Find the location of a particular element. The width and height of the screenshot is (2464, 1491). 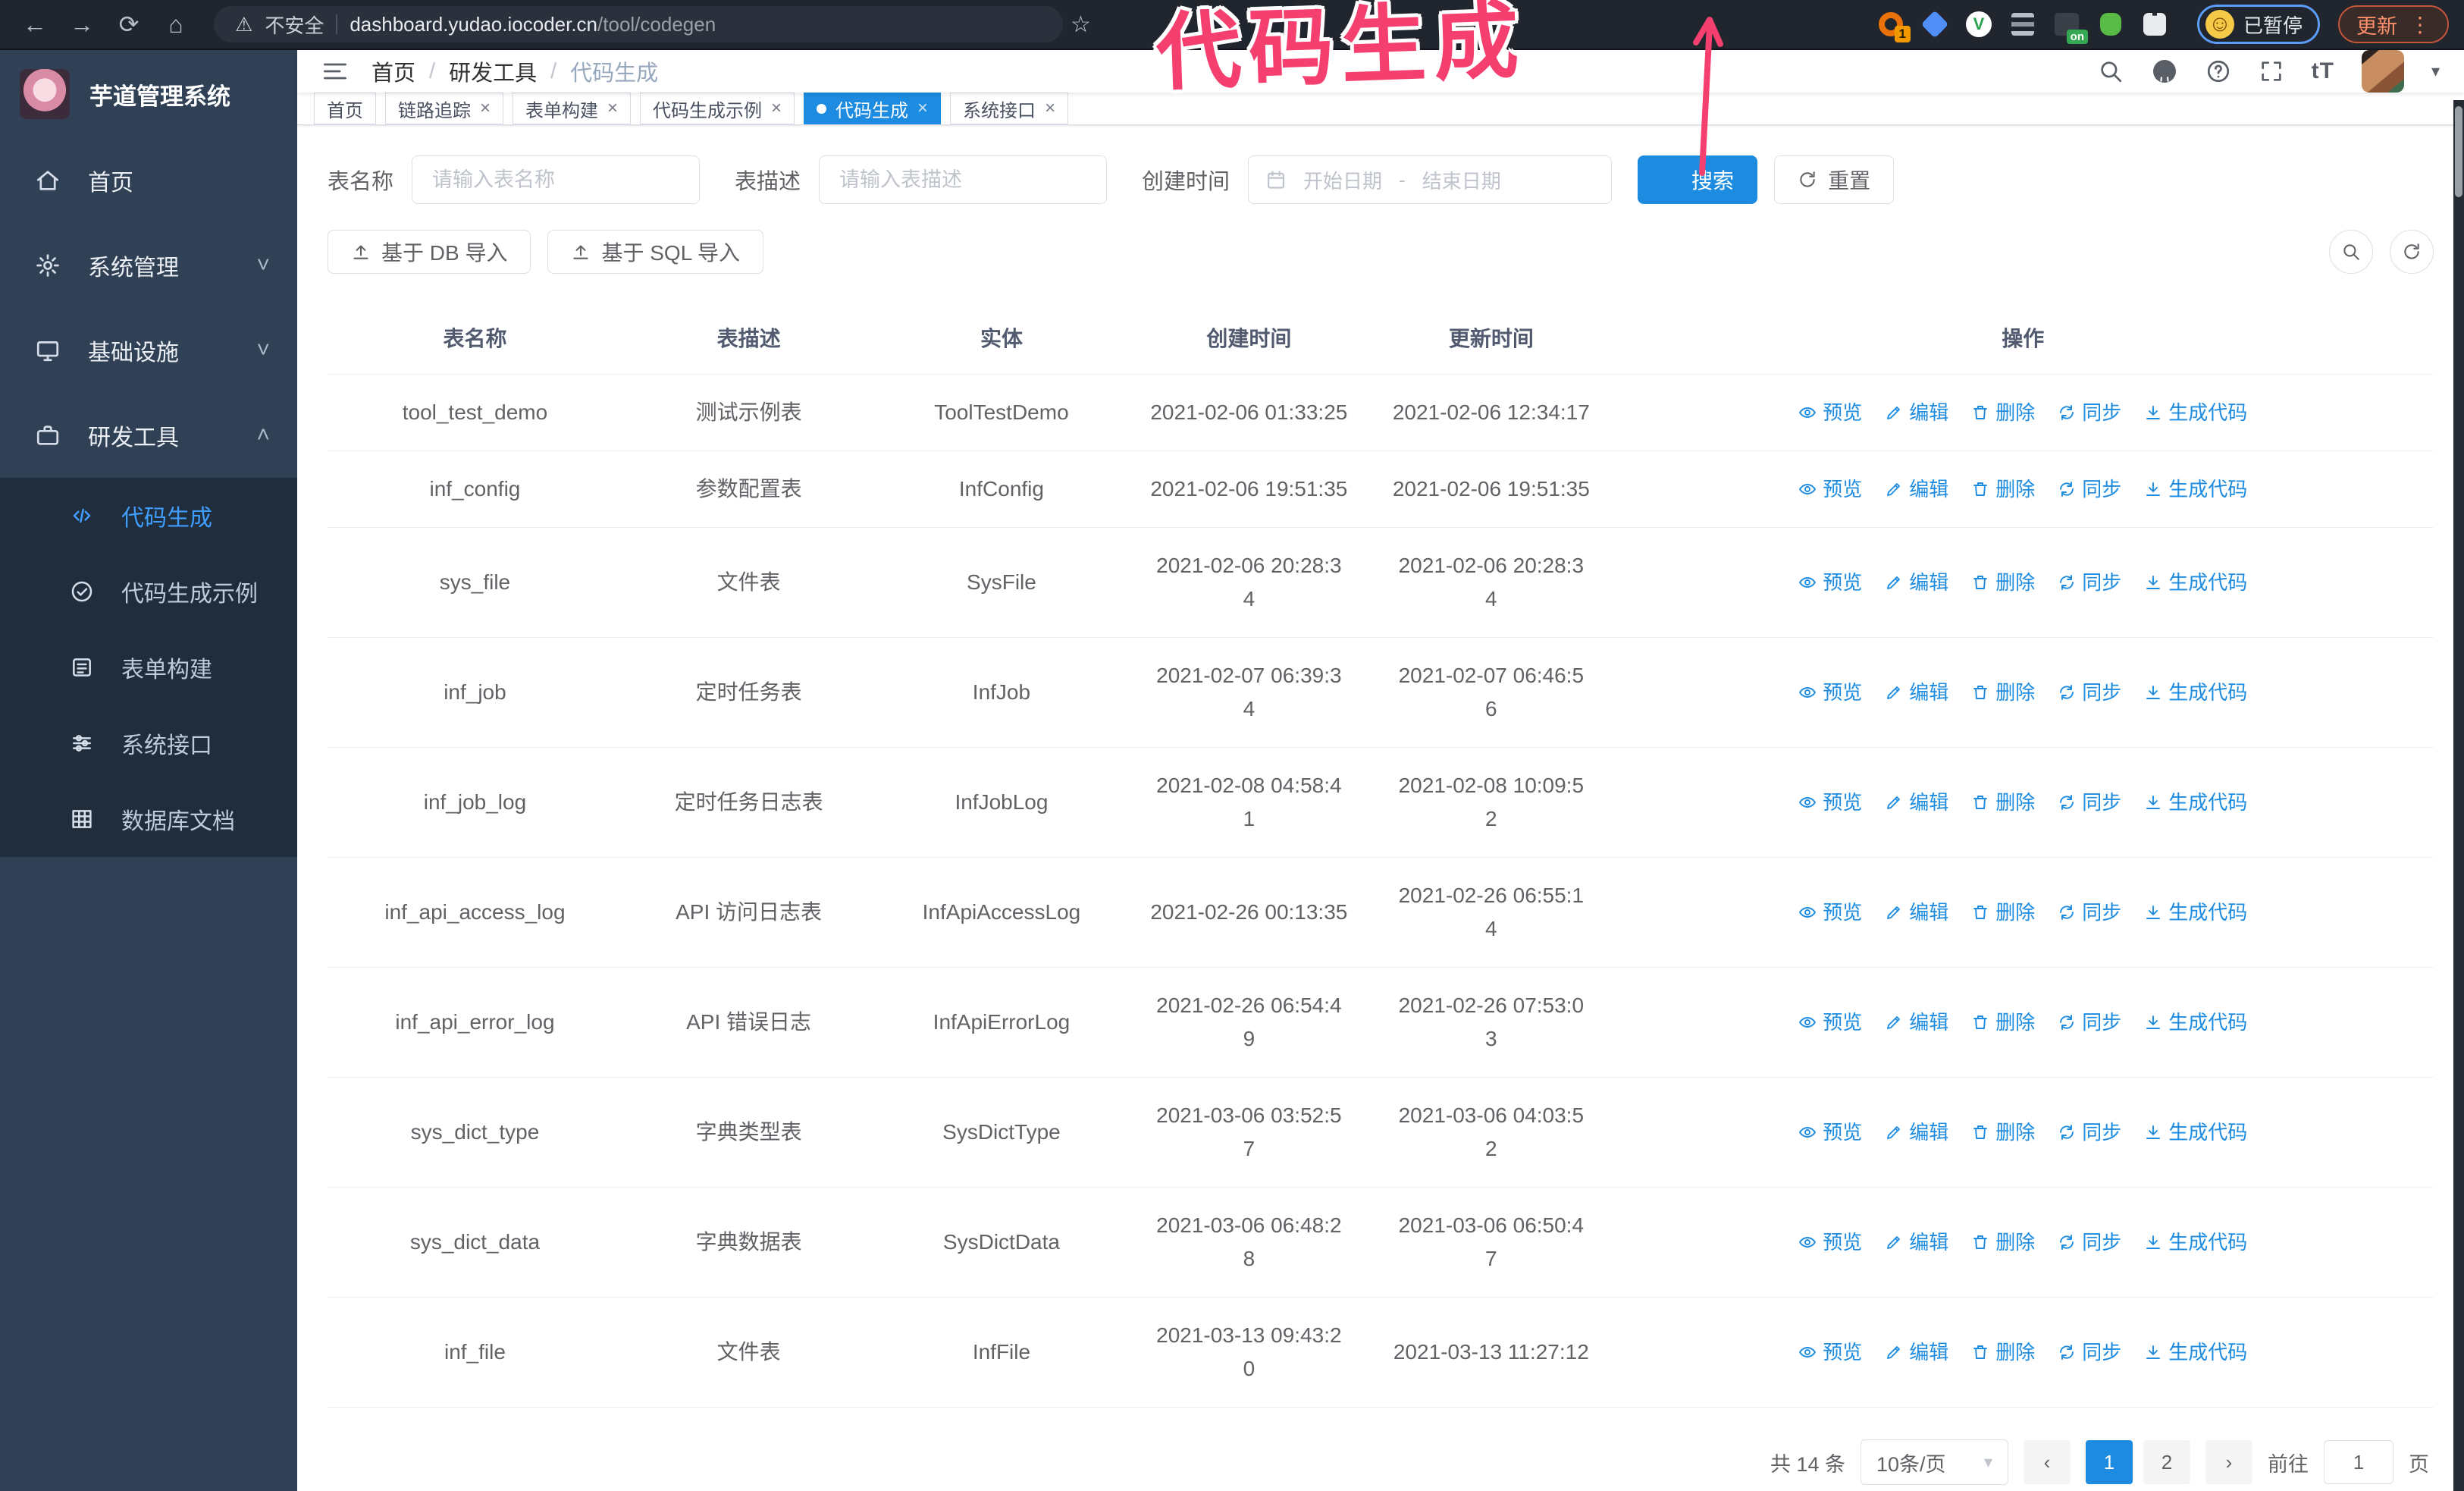

sidebar-subitem-3: 系统接口 is located at coordinates (148, 743).